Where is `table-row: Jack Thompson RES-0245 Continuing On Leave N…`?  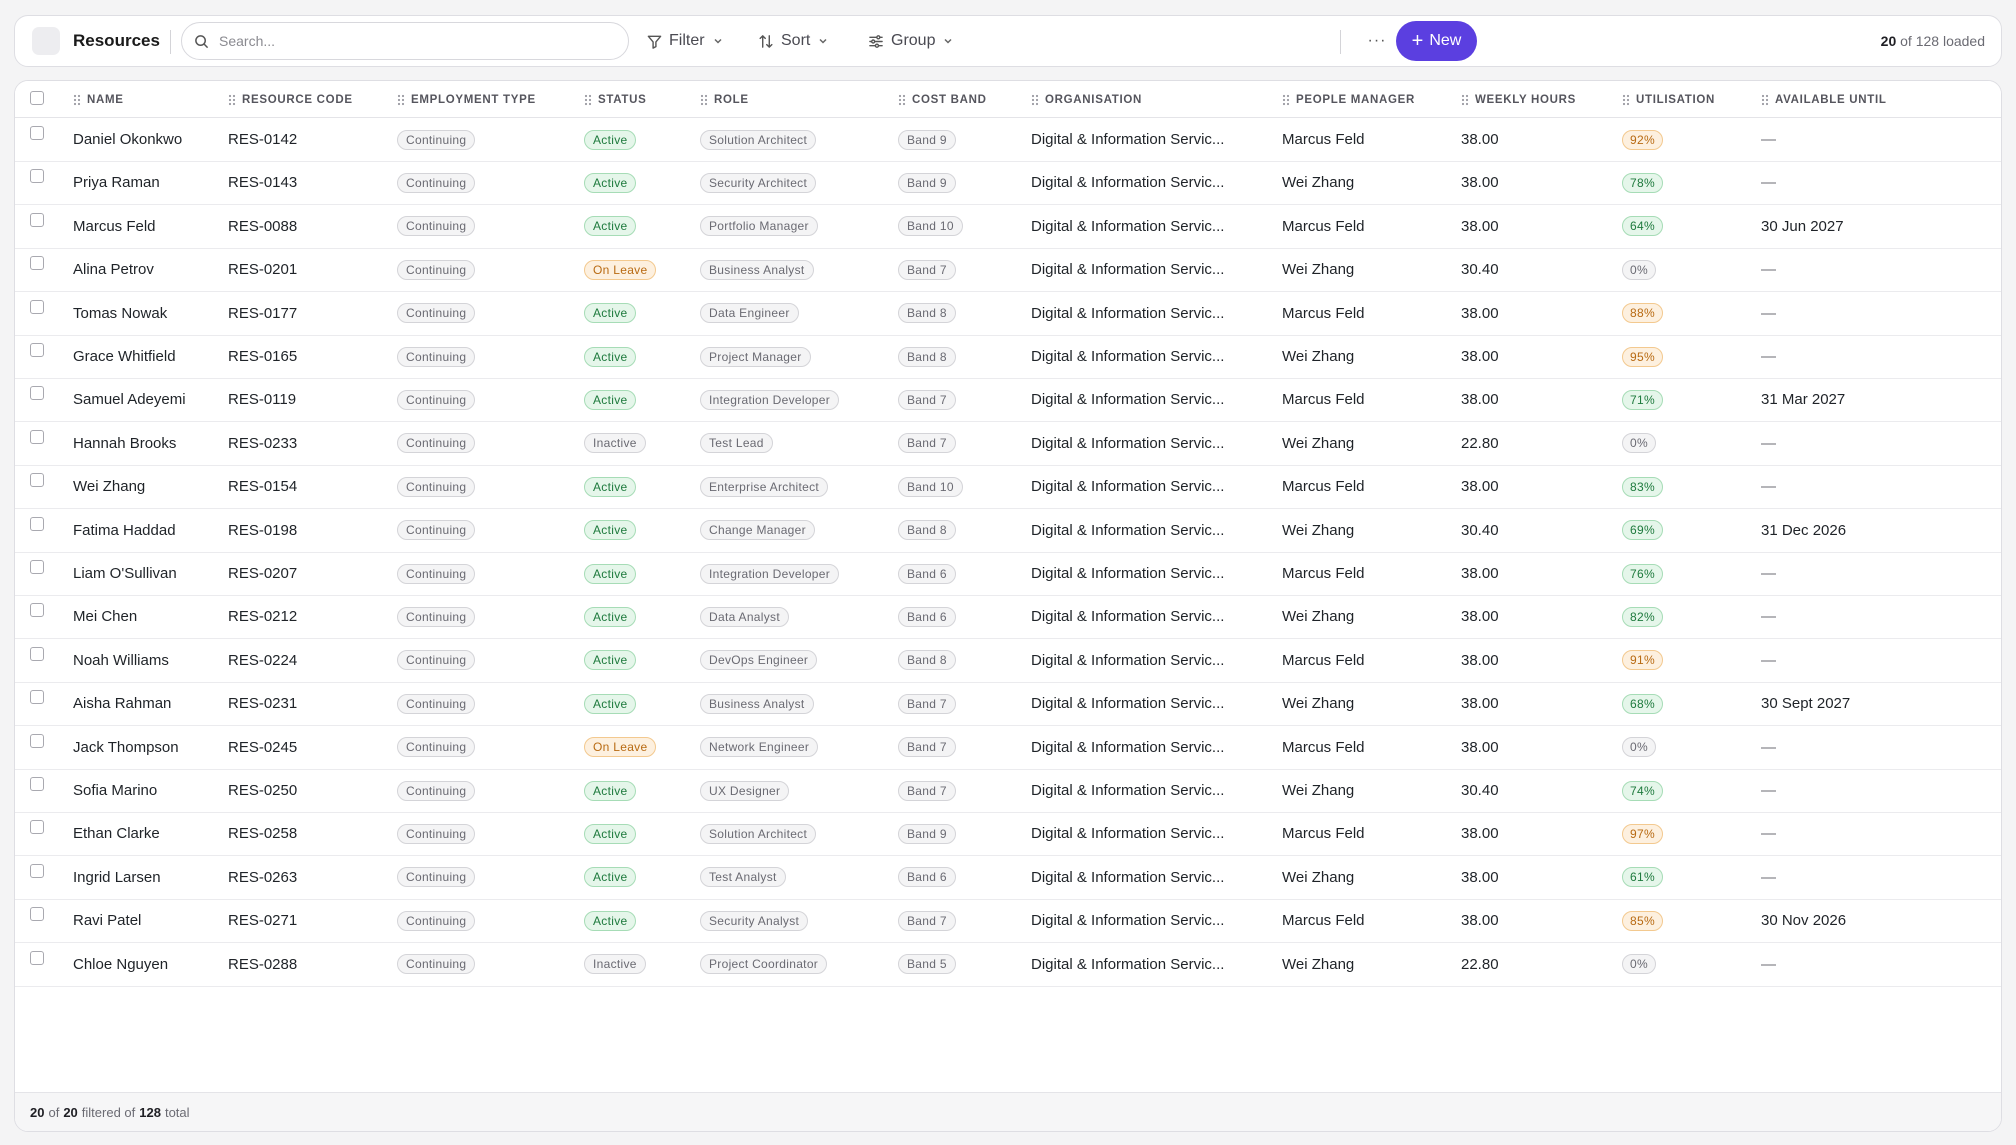 table-row: Jack Thompson RES-0245 Continuing On Leave N… is located at coordinates (1008, 748).